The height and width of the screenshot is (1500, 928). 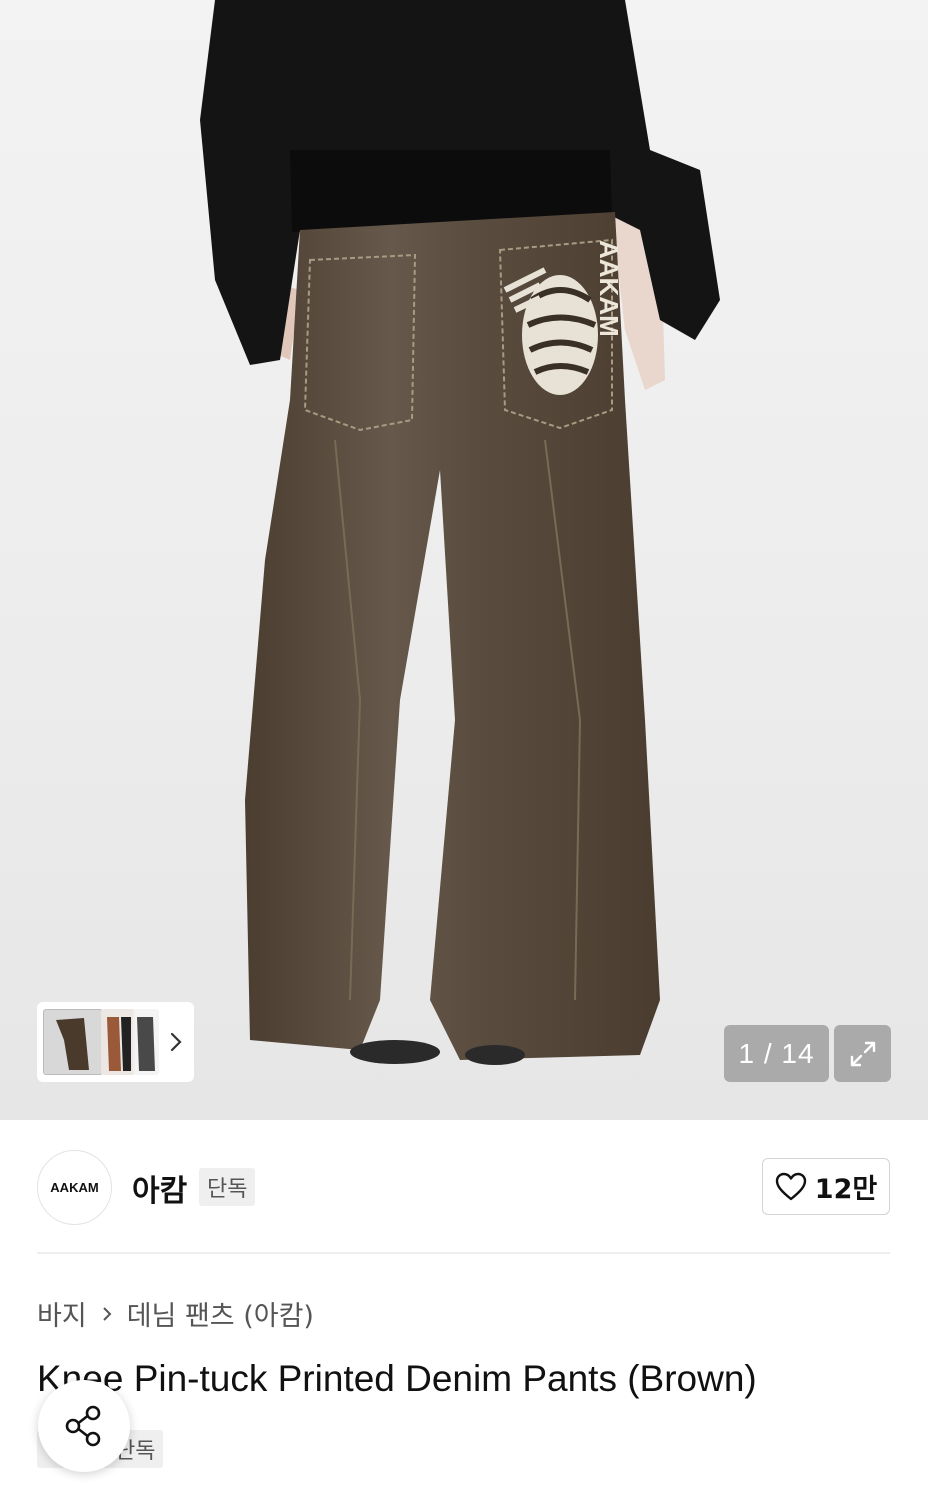 I want to click on share-icon, so click(x=83, y=1426).